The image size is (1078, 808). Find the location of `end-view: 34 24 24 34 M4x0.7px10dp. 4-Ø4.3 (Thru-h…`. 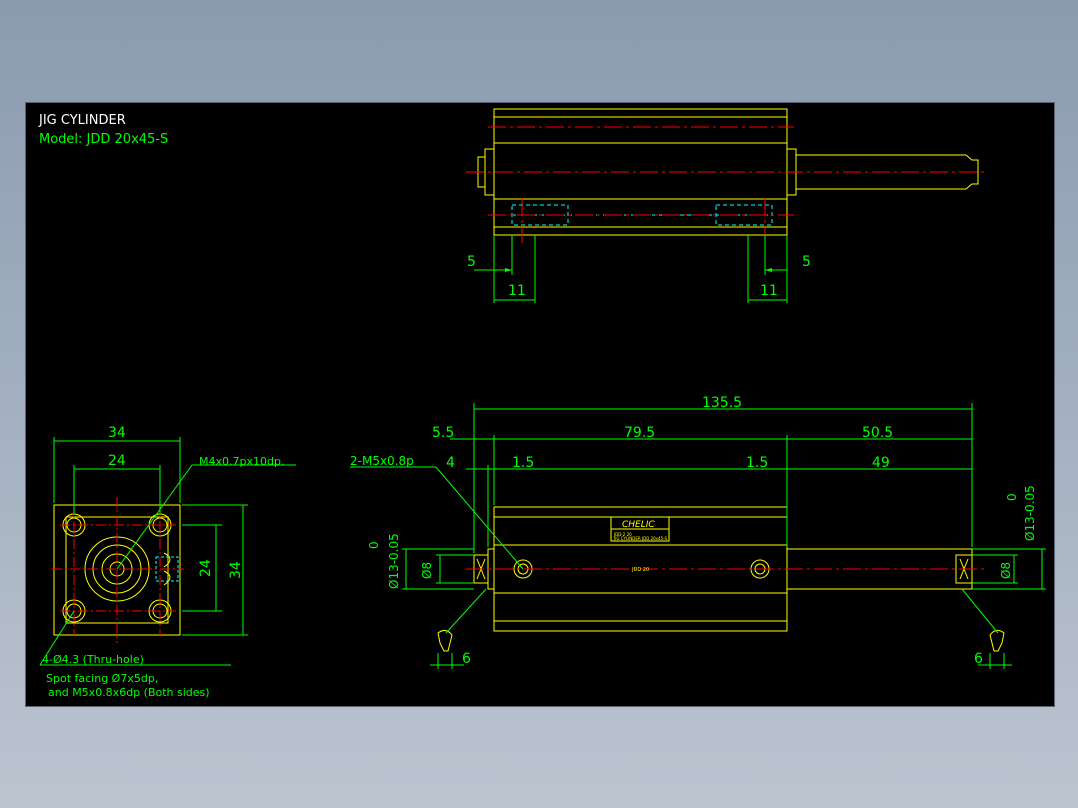

end-view: 34 24 24 34 M4x0.7px10dp. 4-Ø4.3 (Thru-h… is located at coordinates (167, 562).